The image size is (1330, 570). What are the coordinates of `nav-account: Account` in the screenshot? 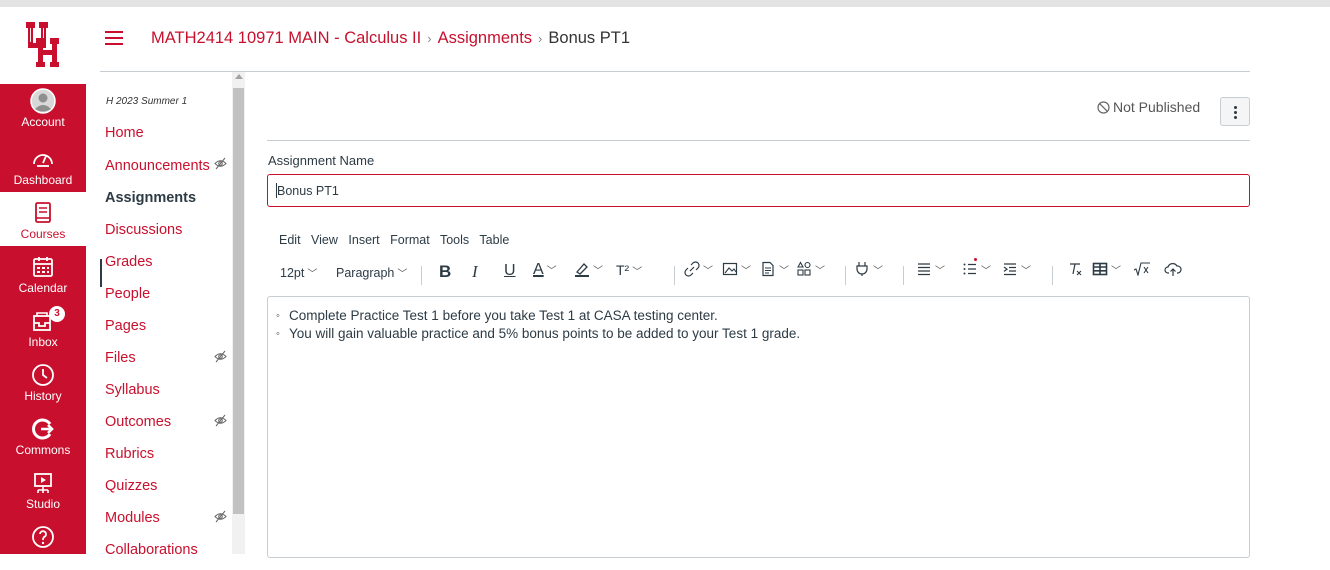 It's located at (43, 111).